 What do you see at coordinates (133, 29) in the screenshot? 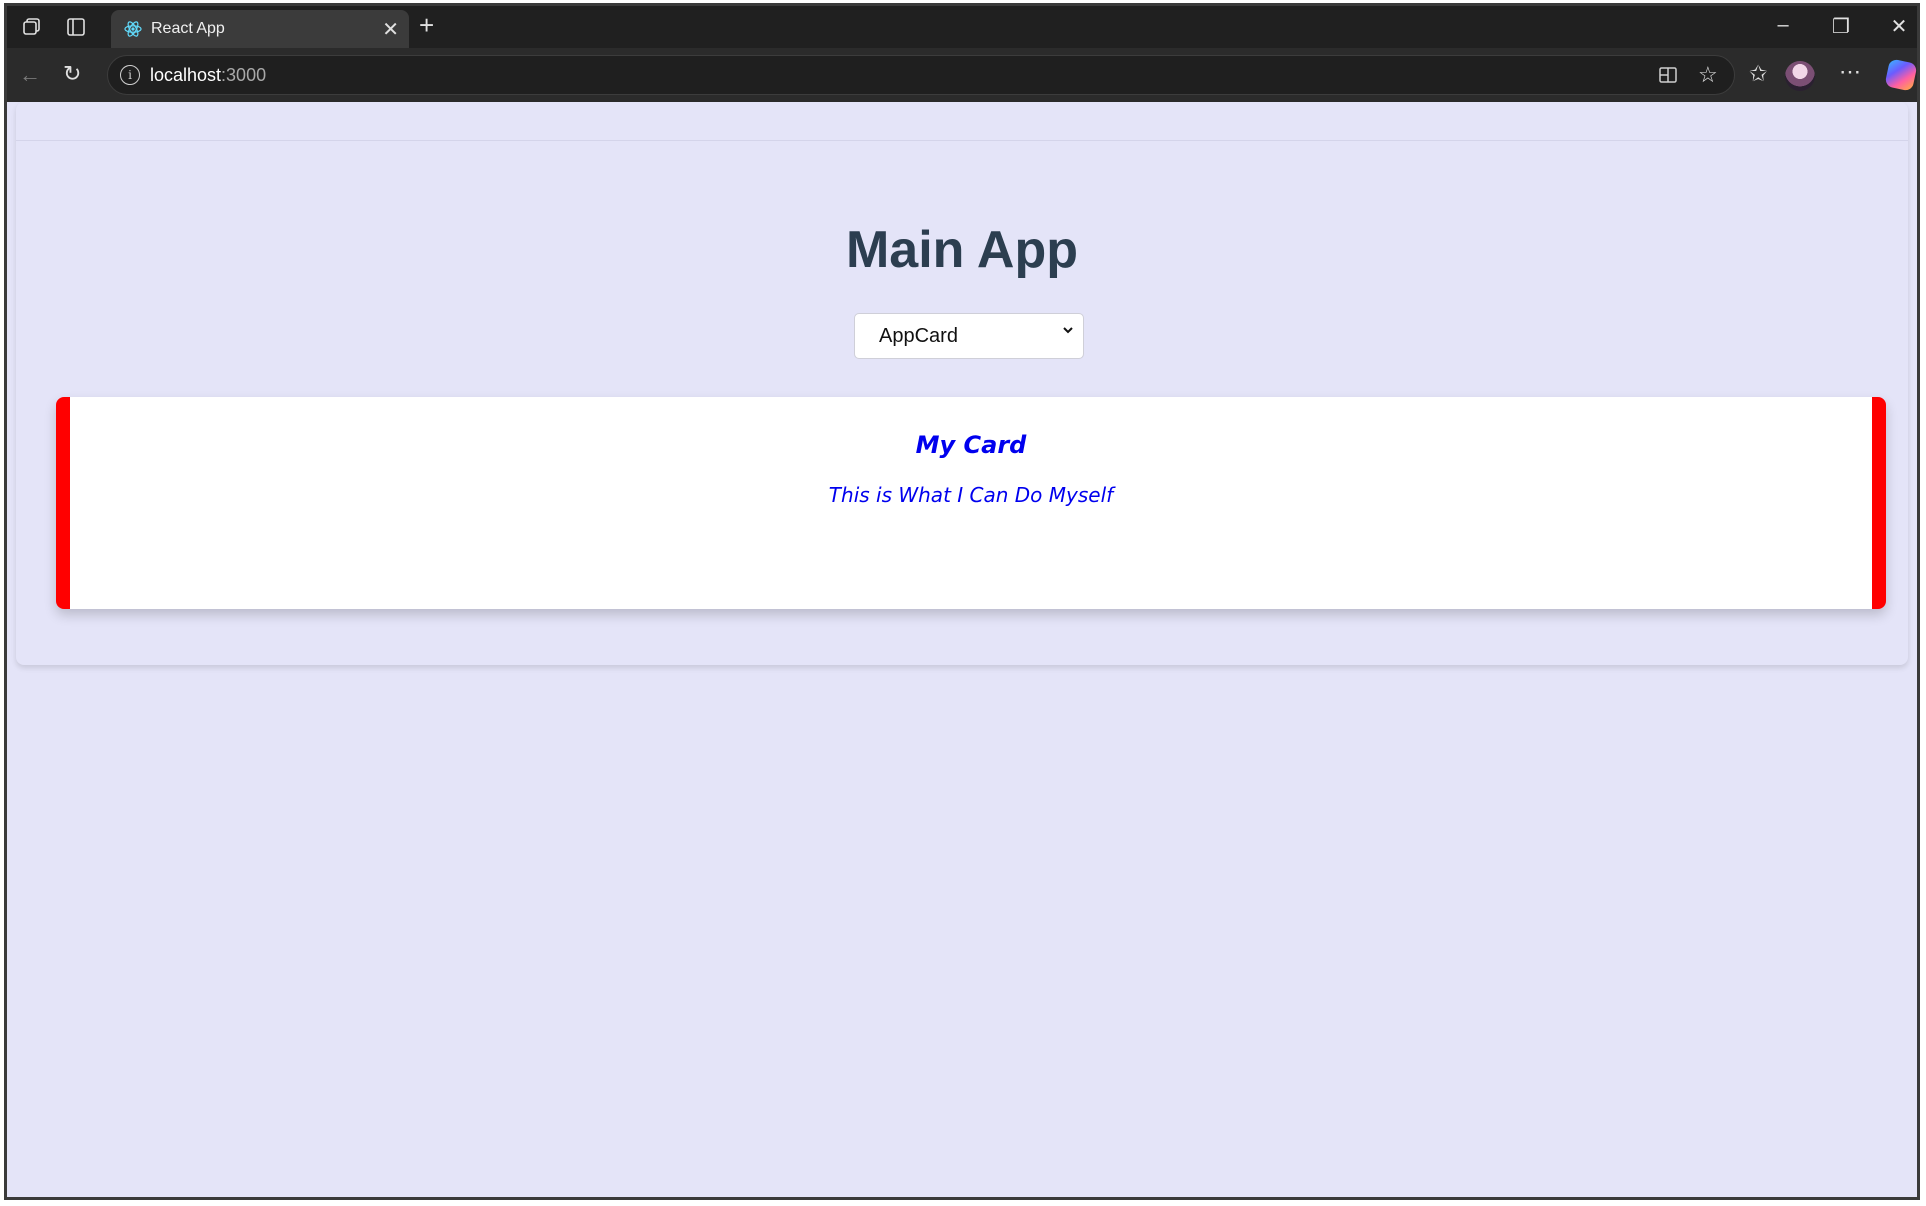
I see `react-favicon-icon` at bounding box center [133, 29].